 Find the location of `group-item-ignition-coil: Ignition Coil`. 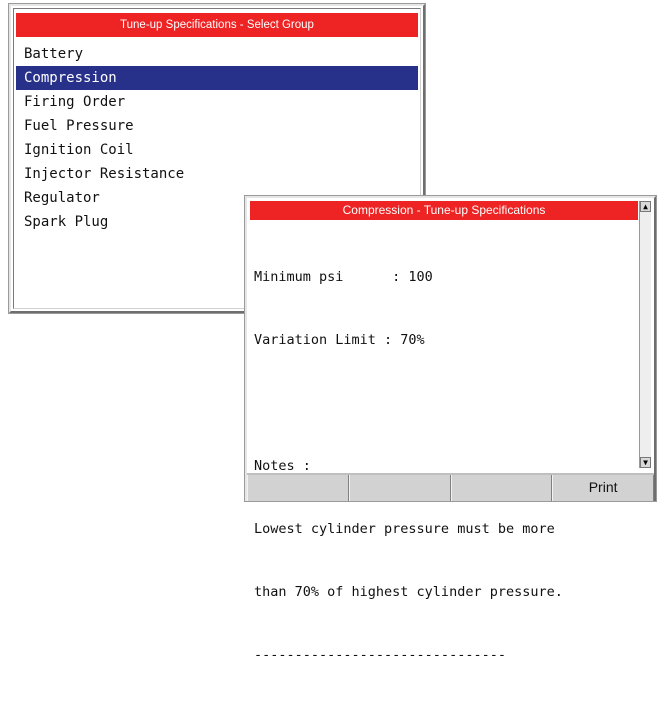

group-item-ignition-coil: Ignition Coil is located at coordinates (217, 150).